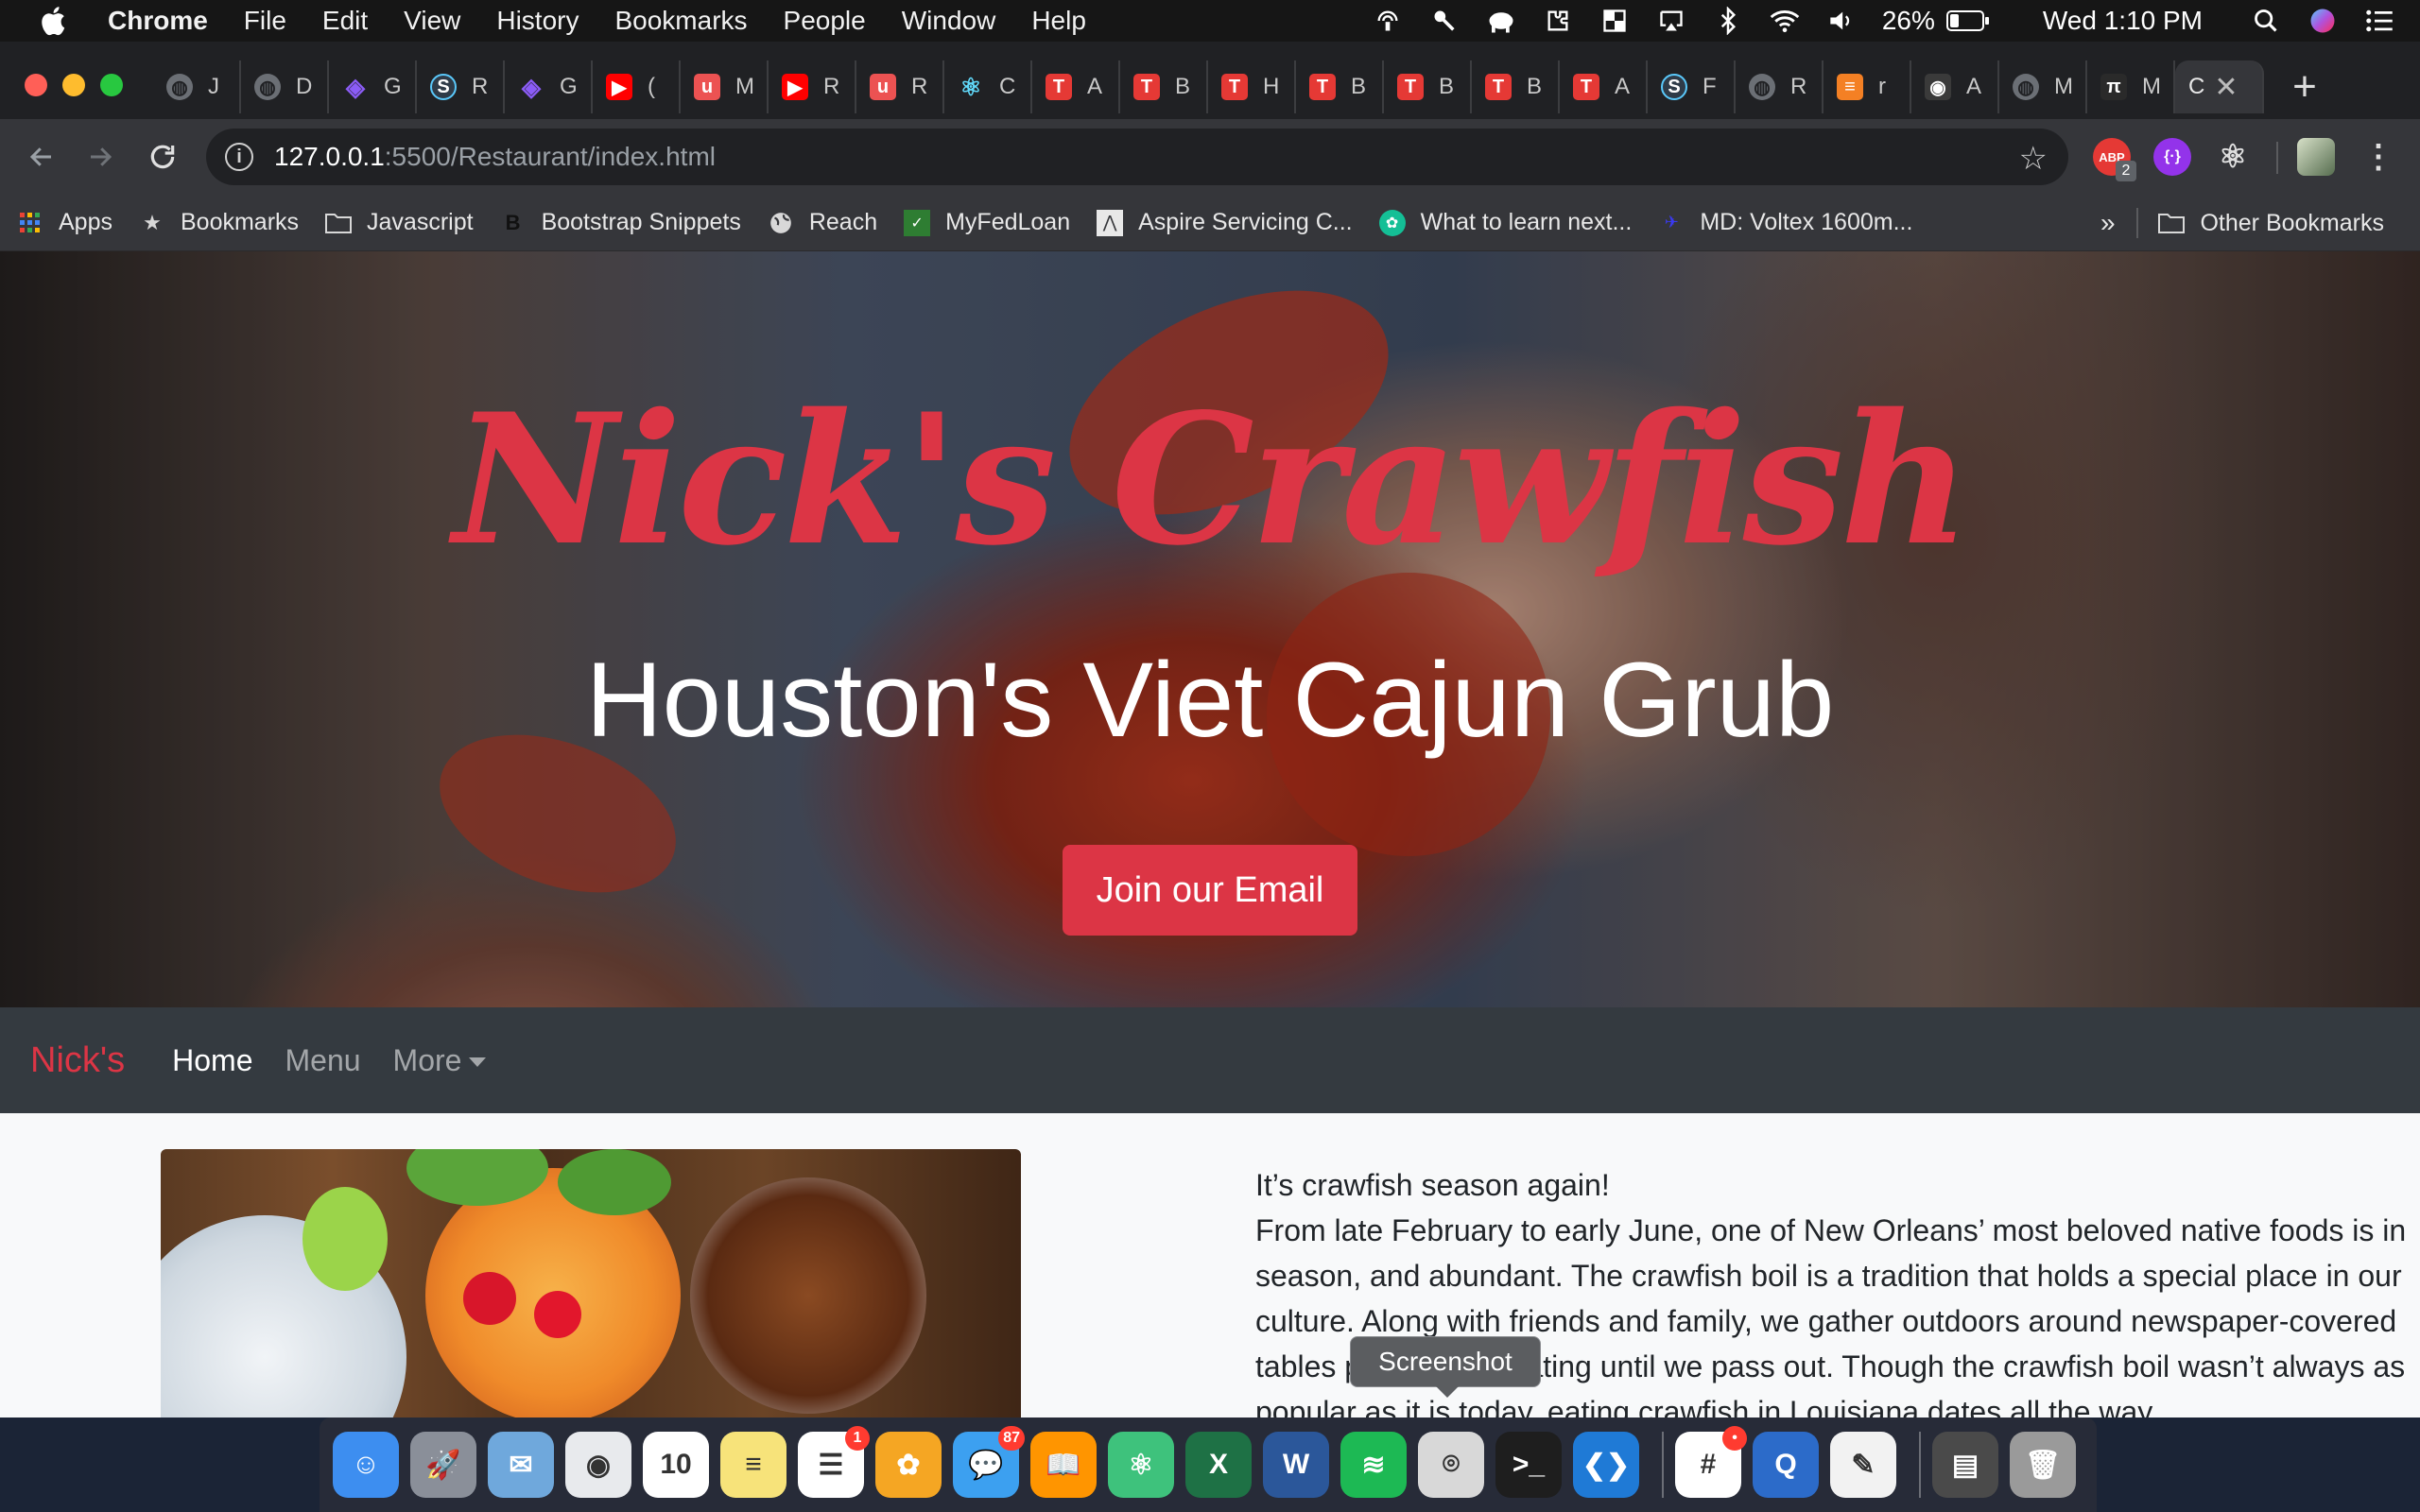 Image resolution: width=2420 pixels, height=1512 pixels. Describe the element at coordinates (2043, 86) in the screenshot. I see `browser-tab: ◍ M` at that location.